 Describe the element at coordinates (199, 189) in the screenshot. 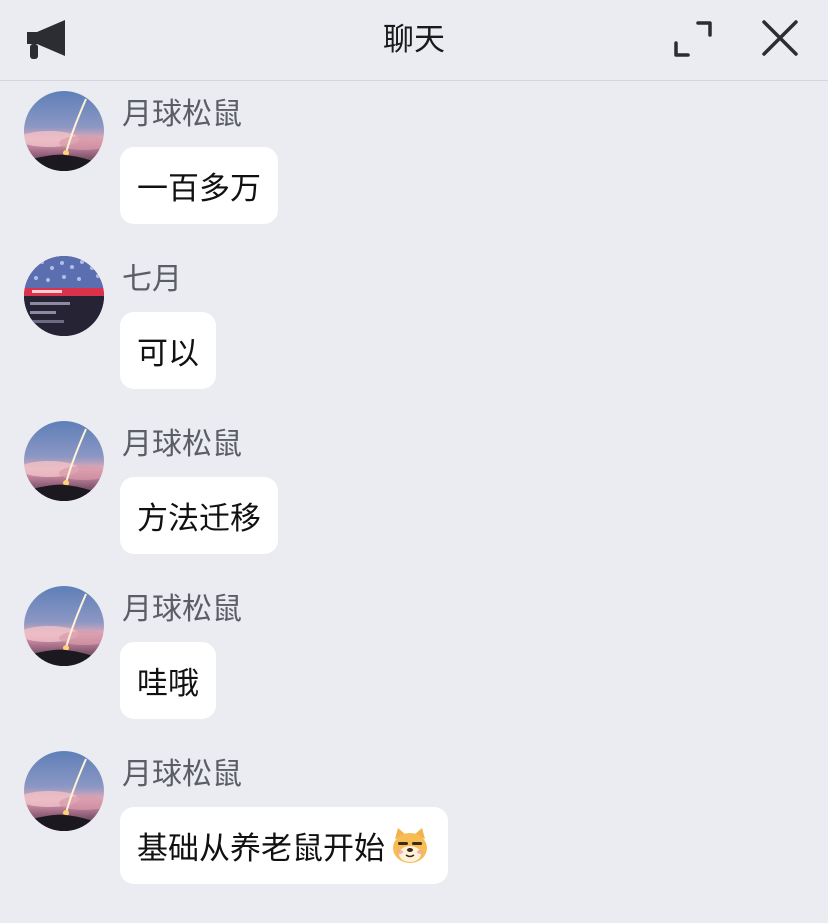

I see `message-text: 一百多万` at that location.